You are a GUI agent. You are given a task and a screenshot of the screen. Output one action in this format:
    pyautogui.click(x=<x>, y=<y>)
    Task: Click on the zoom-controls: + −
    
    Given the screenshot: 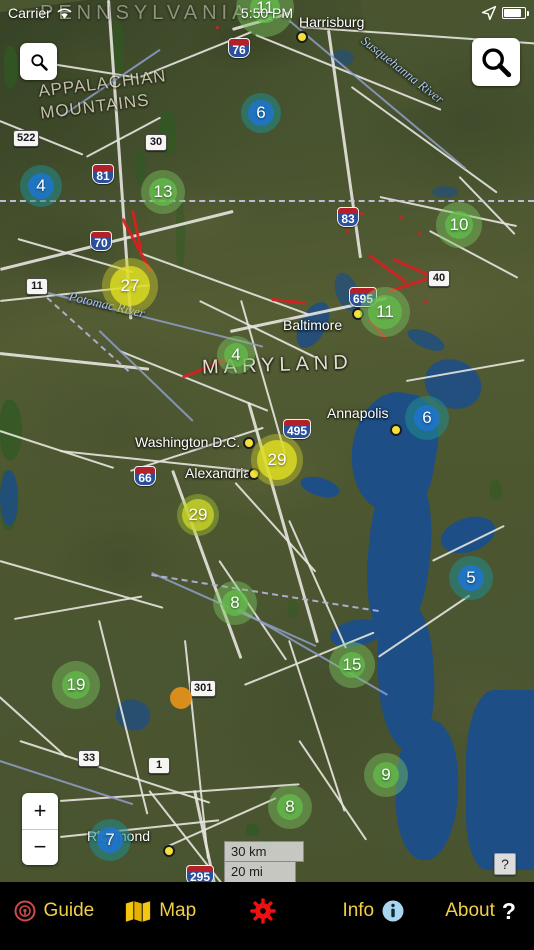 What is the action you would take?
    pyautogui.click(x=40, y=829)
    